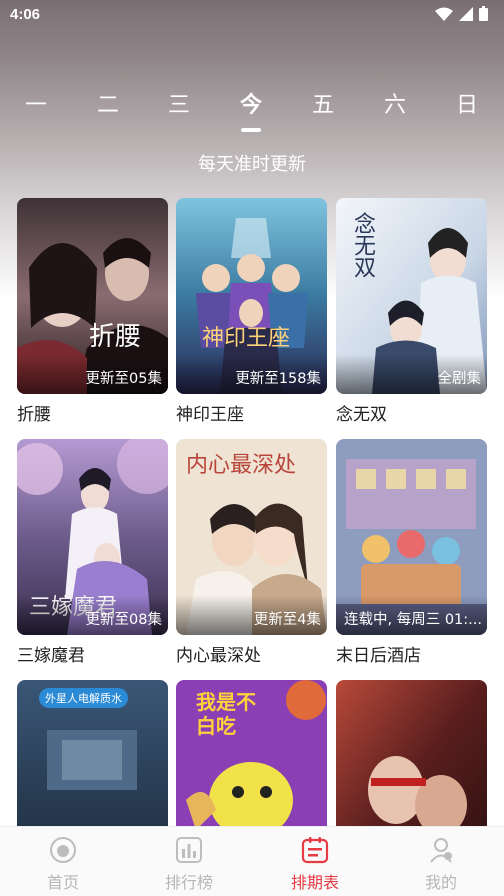  Describe the element at coordinates (92, 537) in the screenshot. I see `show-poster: 三嫁魔君 更新至08集` at that location.